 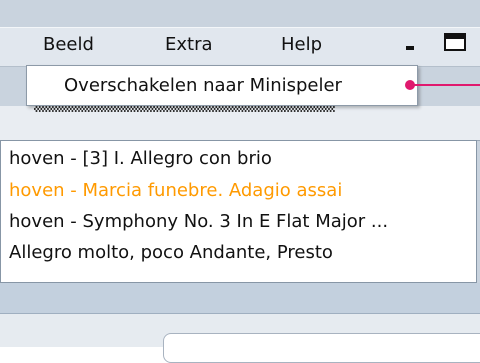 I want to click on obscured-text: ▒▒▒▒▒▒▒▒▒▒▒▒▒▒▒▒▒▒▒▒▒▒▒, so click(x=184, y=109).